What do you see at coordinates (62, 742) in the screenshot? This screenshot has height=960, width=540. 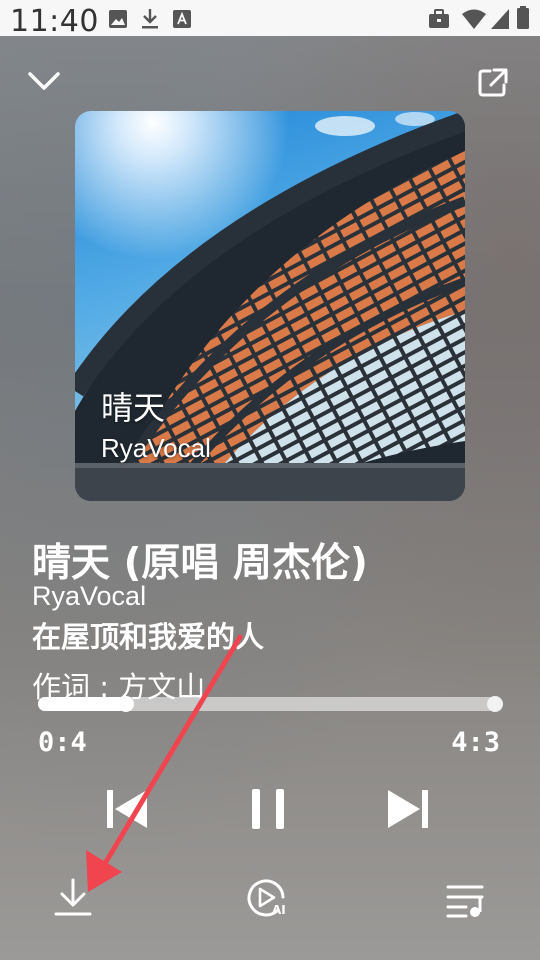 I see `current-time: 0:4` at bounding box center [62, 742].